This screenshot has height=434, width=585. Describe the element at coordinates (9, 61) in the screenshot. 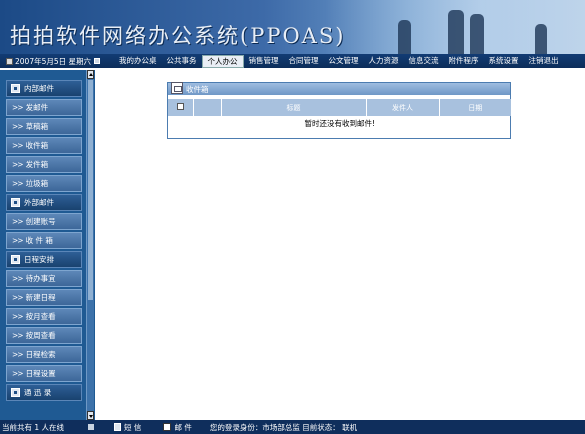

I see `calendar-icon` at that location.